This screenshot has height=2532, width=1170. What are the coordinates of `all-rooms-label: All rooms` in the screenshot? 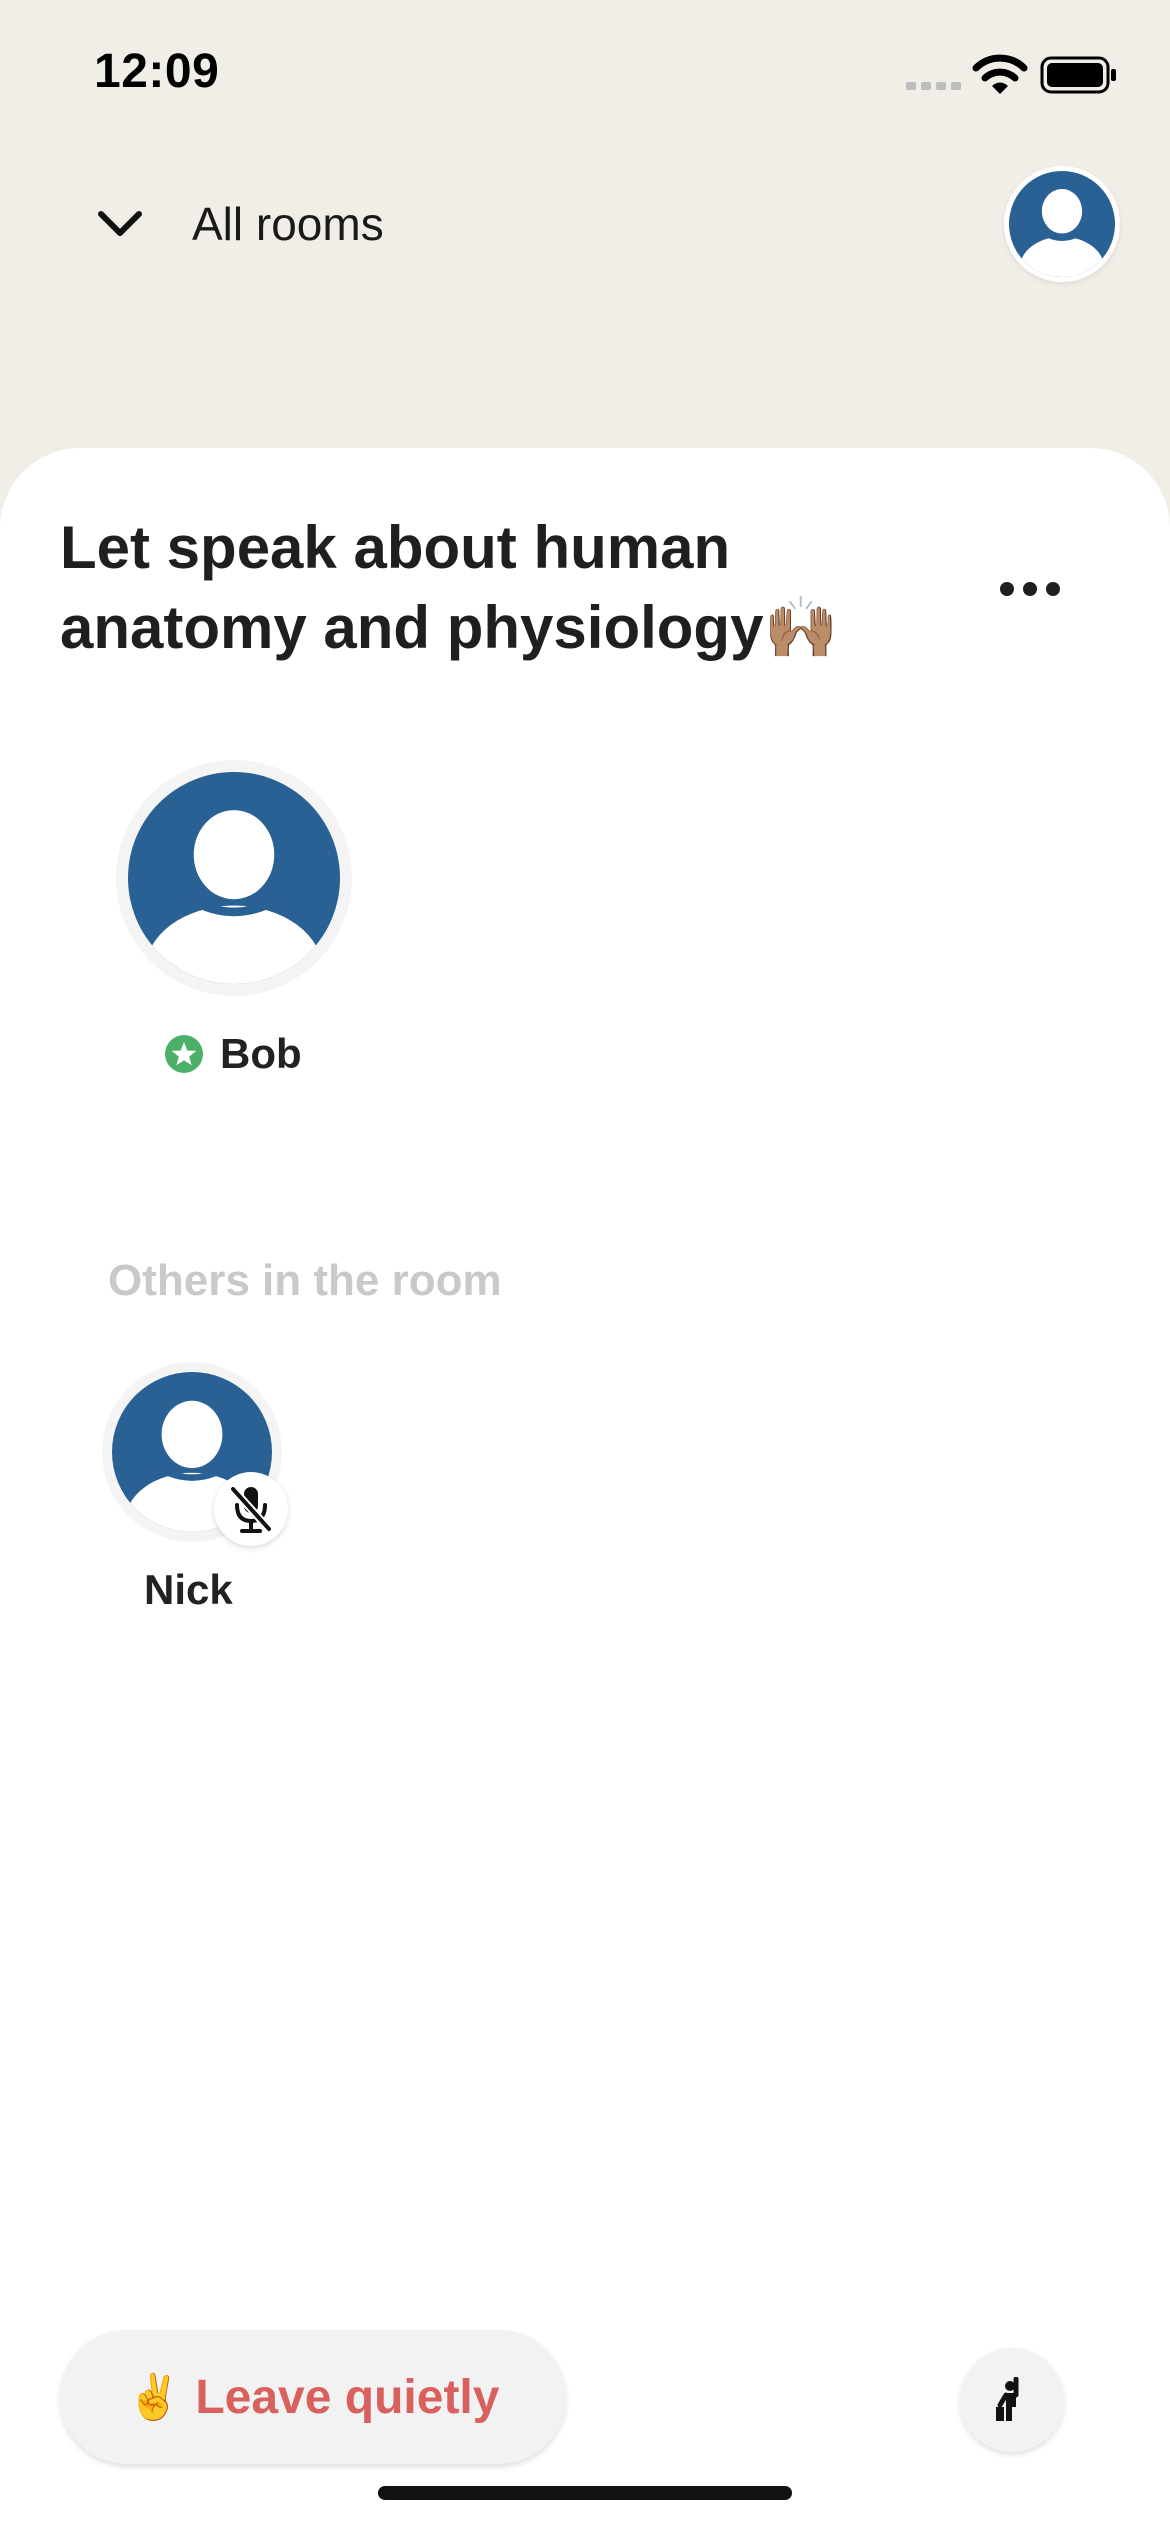 It's located at (288, 224).